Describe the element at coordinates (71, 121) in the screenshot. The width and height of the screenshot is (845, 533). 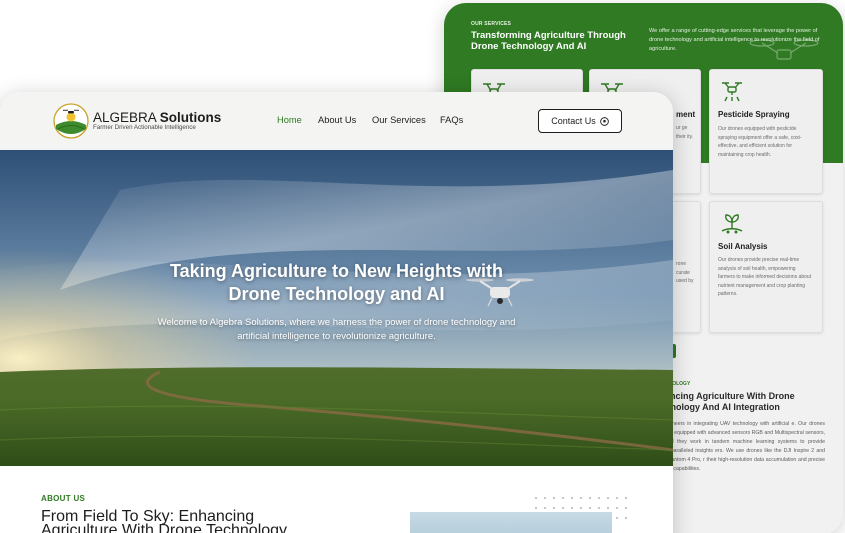
I see `algebra-logo-icon` at that location.